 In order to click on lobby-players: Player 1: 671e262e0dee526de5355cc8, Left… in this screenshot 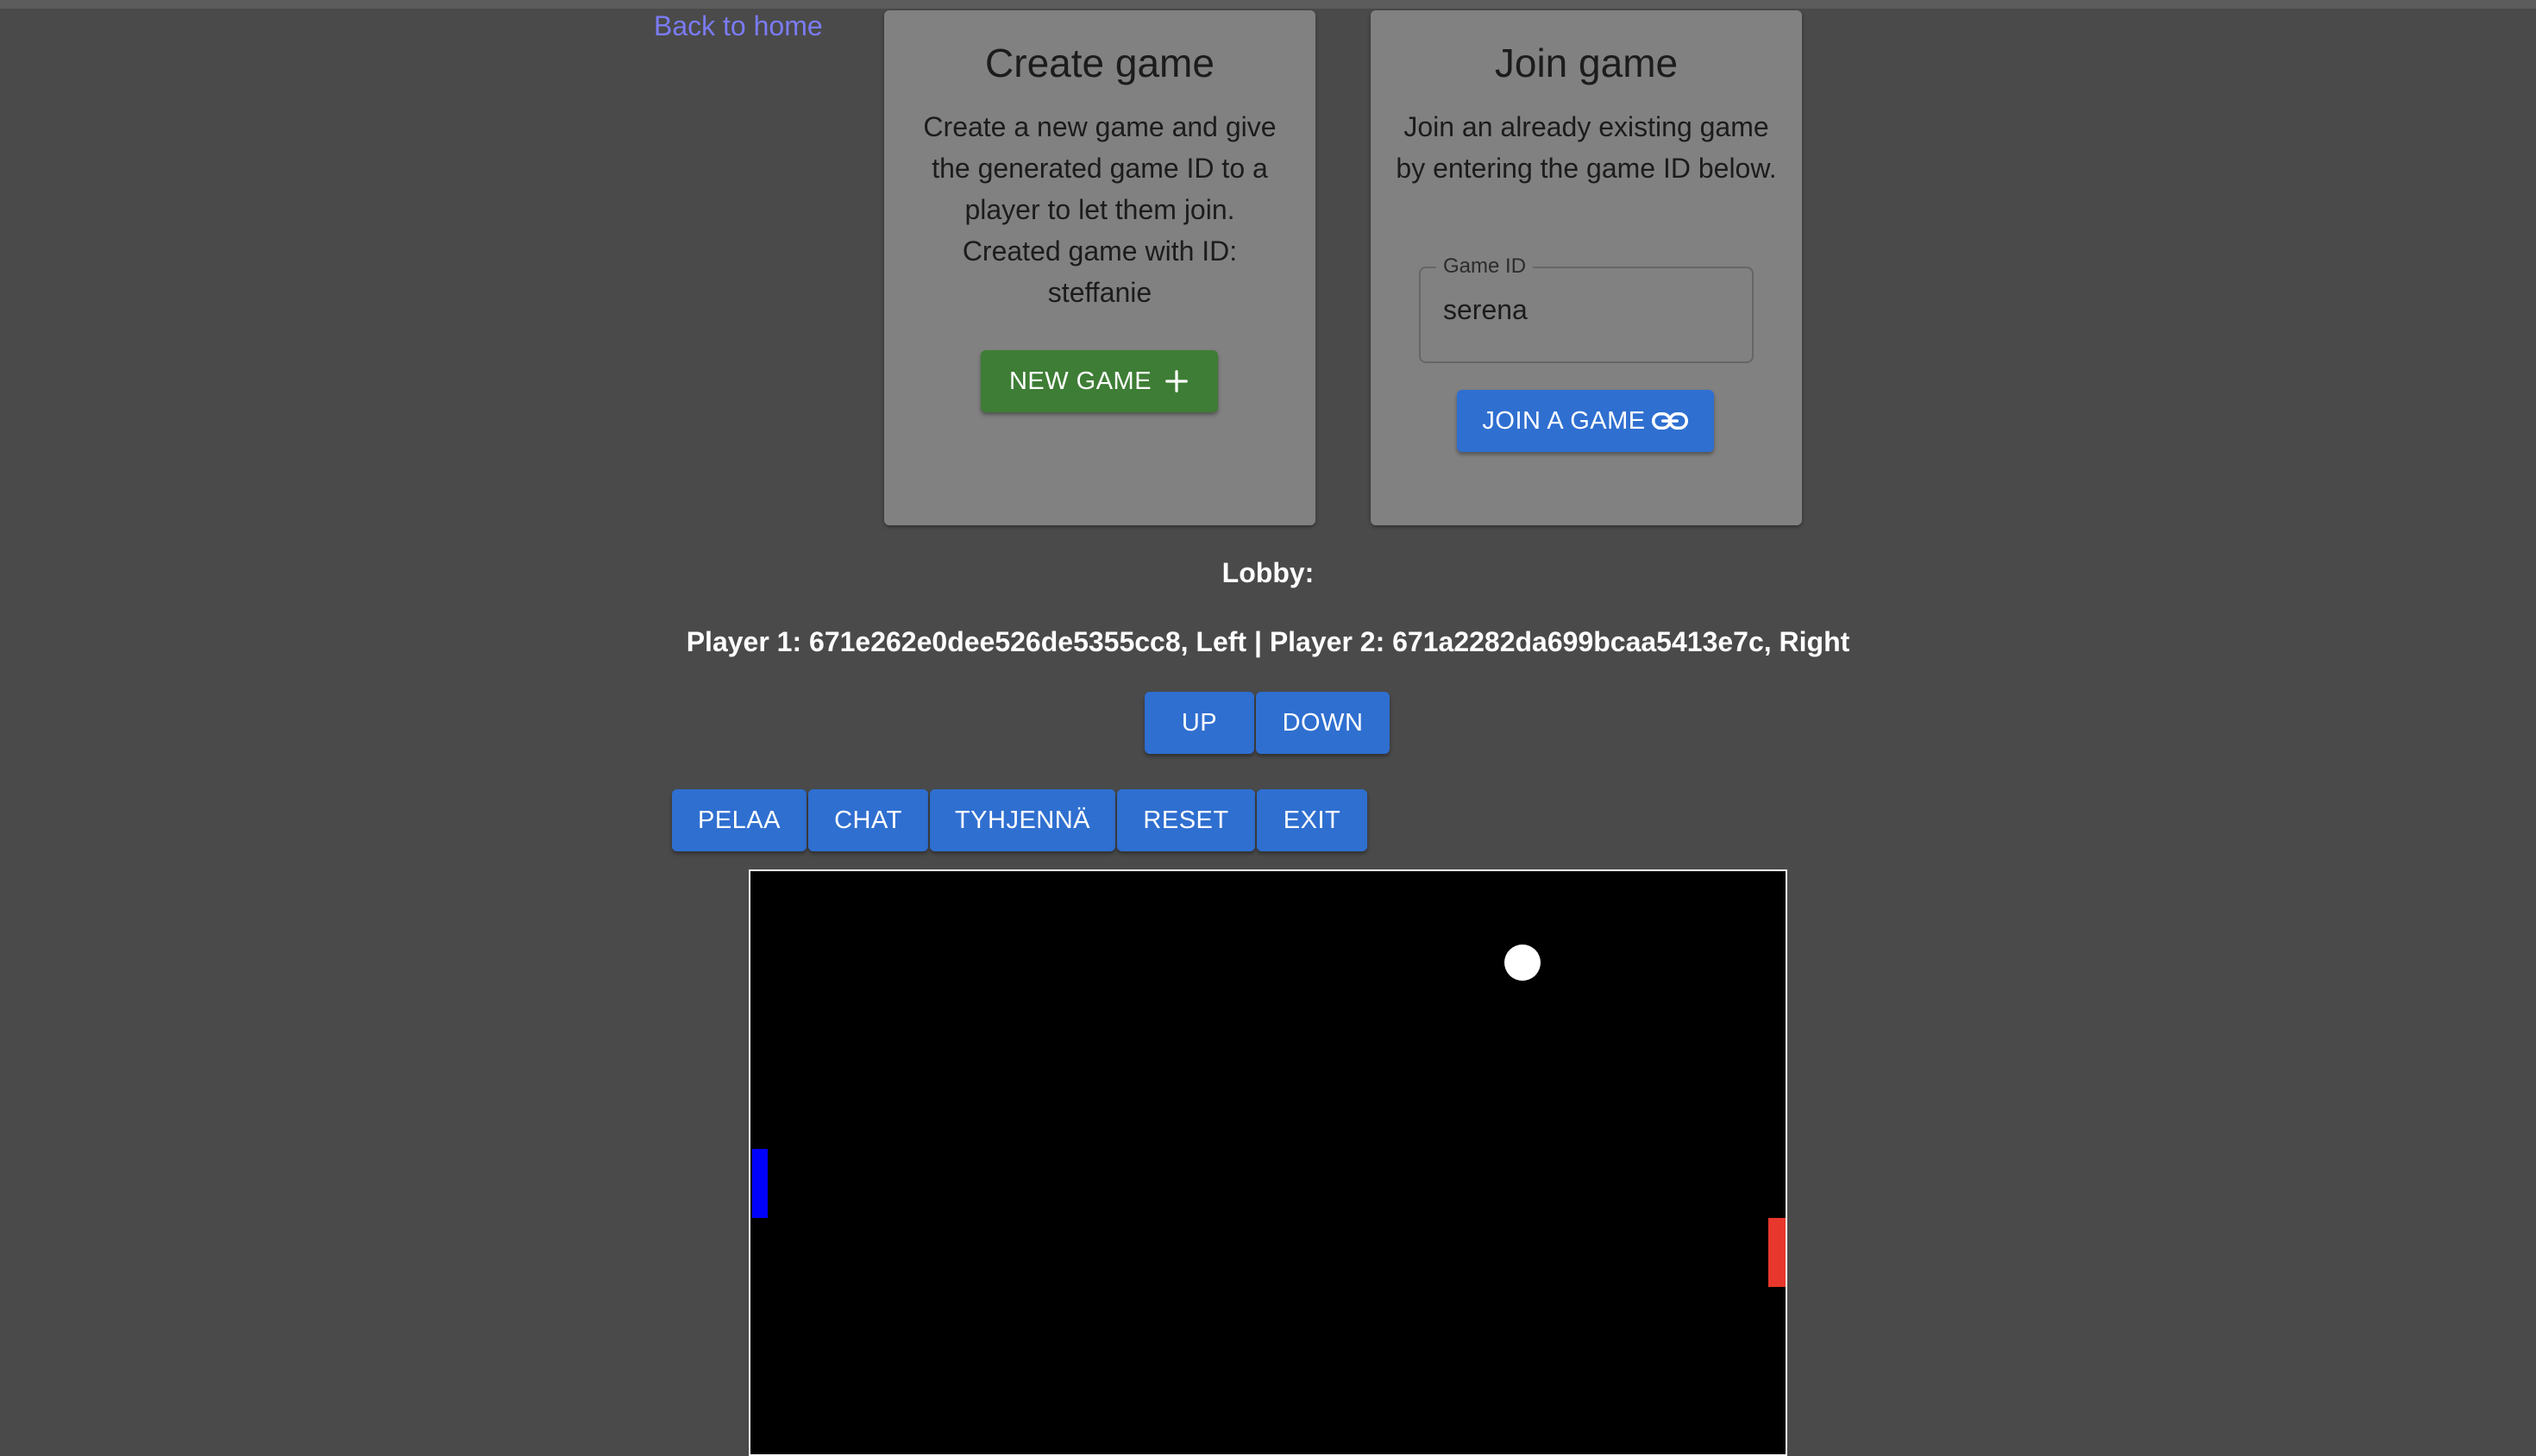, I will do `click(1268, 641)`.